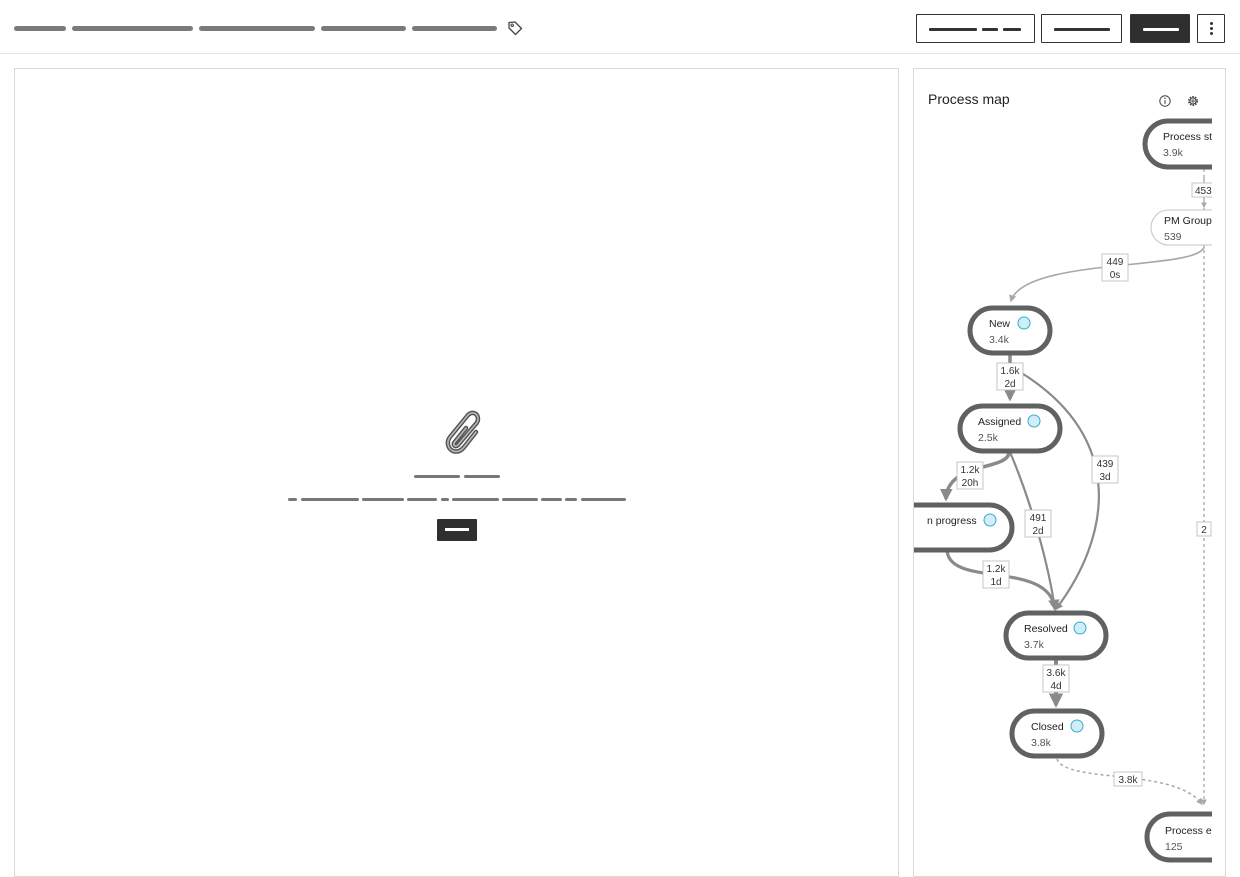 The image size is (1240, 877). I want to click on primary-button, so click(1160, 28).